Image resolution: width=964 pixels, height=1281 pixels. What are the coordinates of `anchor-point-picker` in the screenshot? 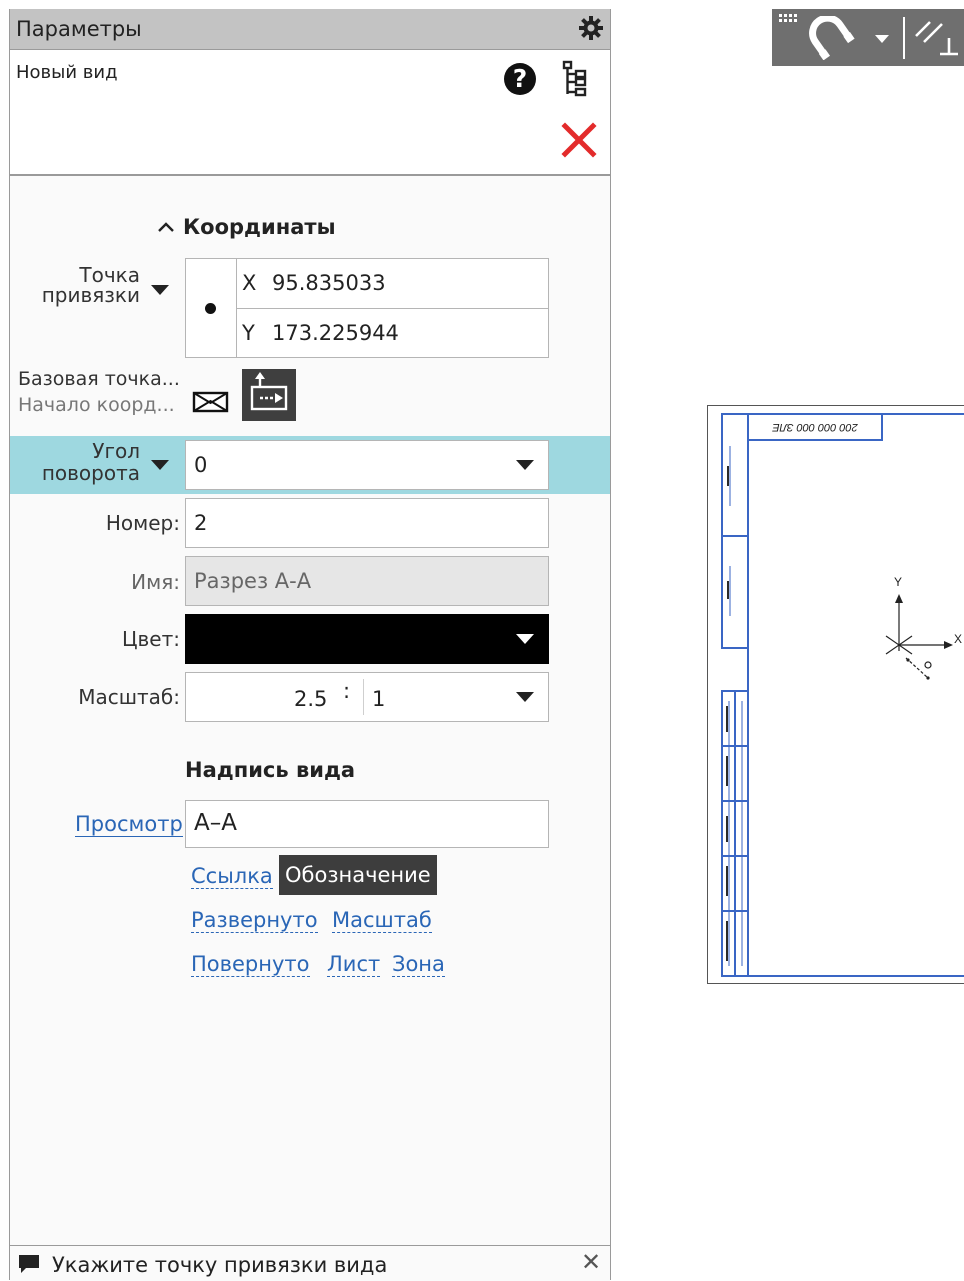 It's located at (211, 308).